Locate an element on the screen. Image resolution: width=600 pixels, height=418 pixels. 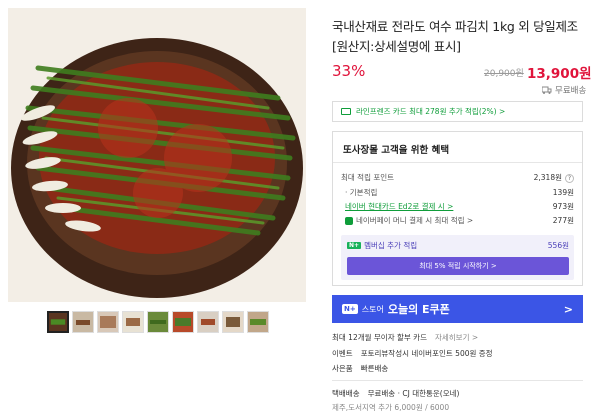
max-points-label: 최대 적립 포인트 is located at coordinates (368, 177).